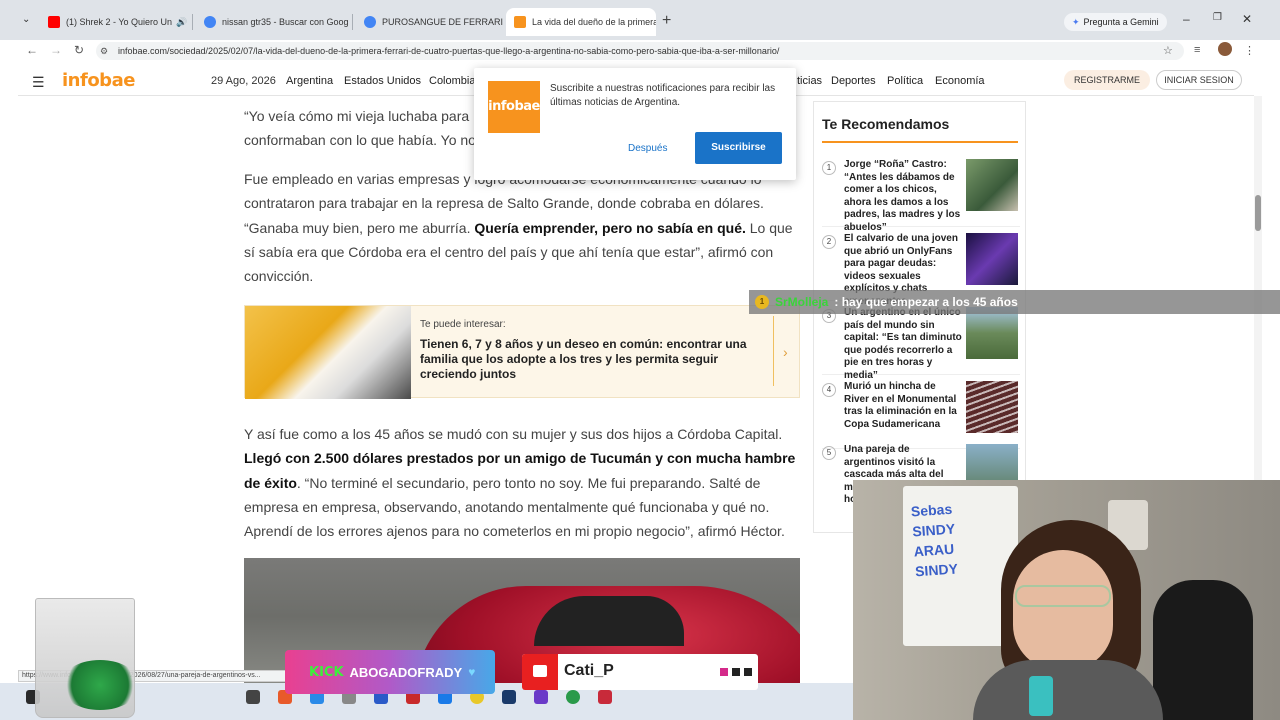 The image size is (1280, 720). What do you see at coordinates (104, 51) in the screenshot?
I see `site-info-icon: ⚙` at bounding box center [104, 51].